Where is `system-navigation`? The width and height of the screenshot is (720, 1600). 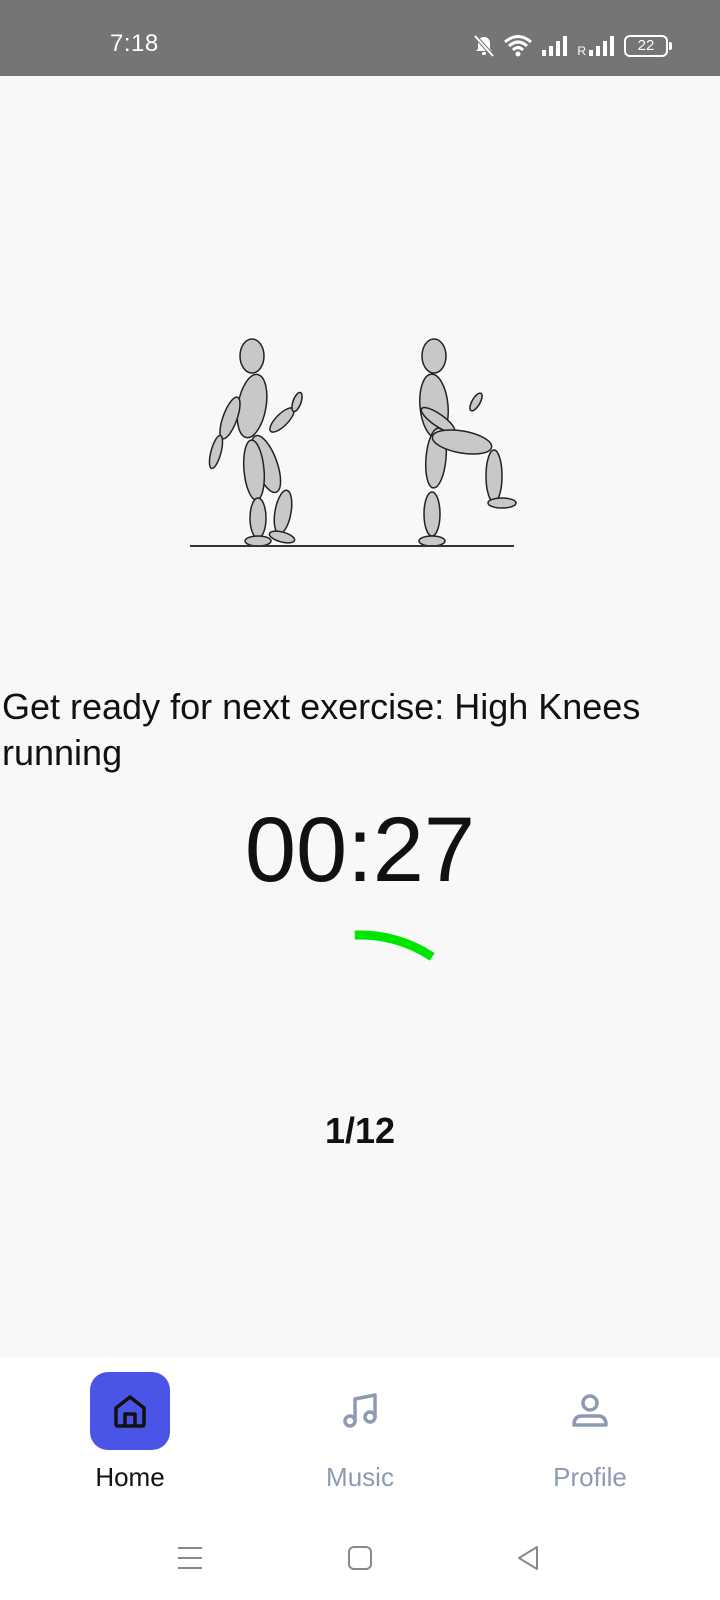 system-navigation is located at coordinates (360, 1554).